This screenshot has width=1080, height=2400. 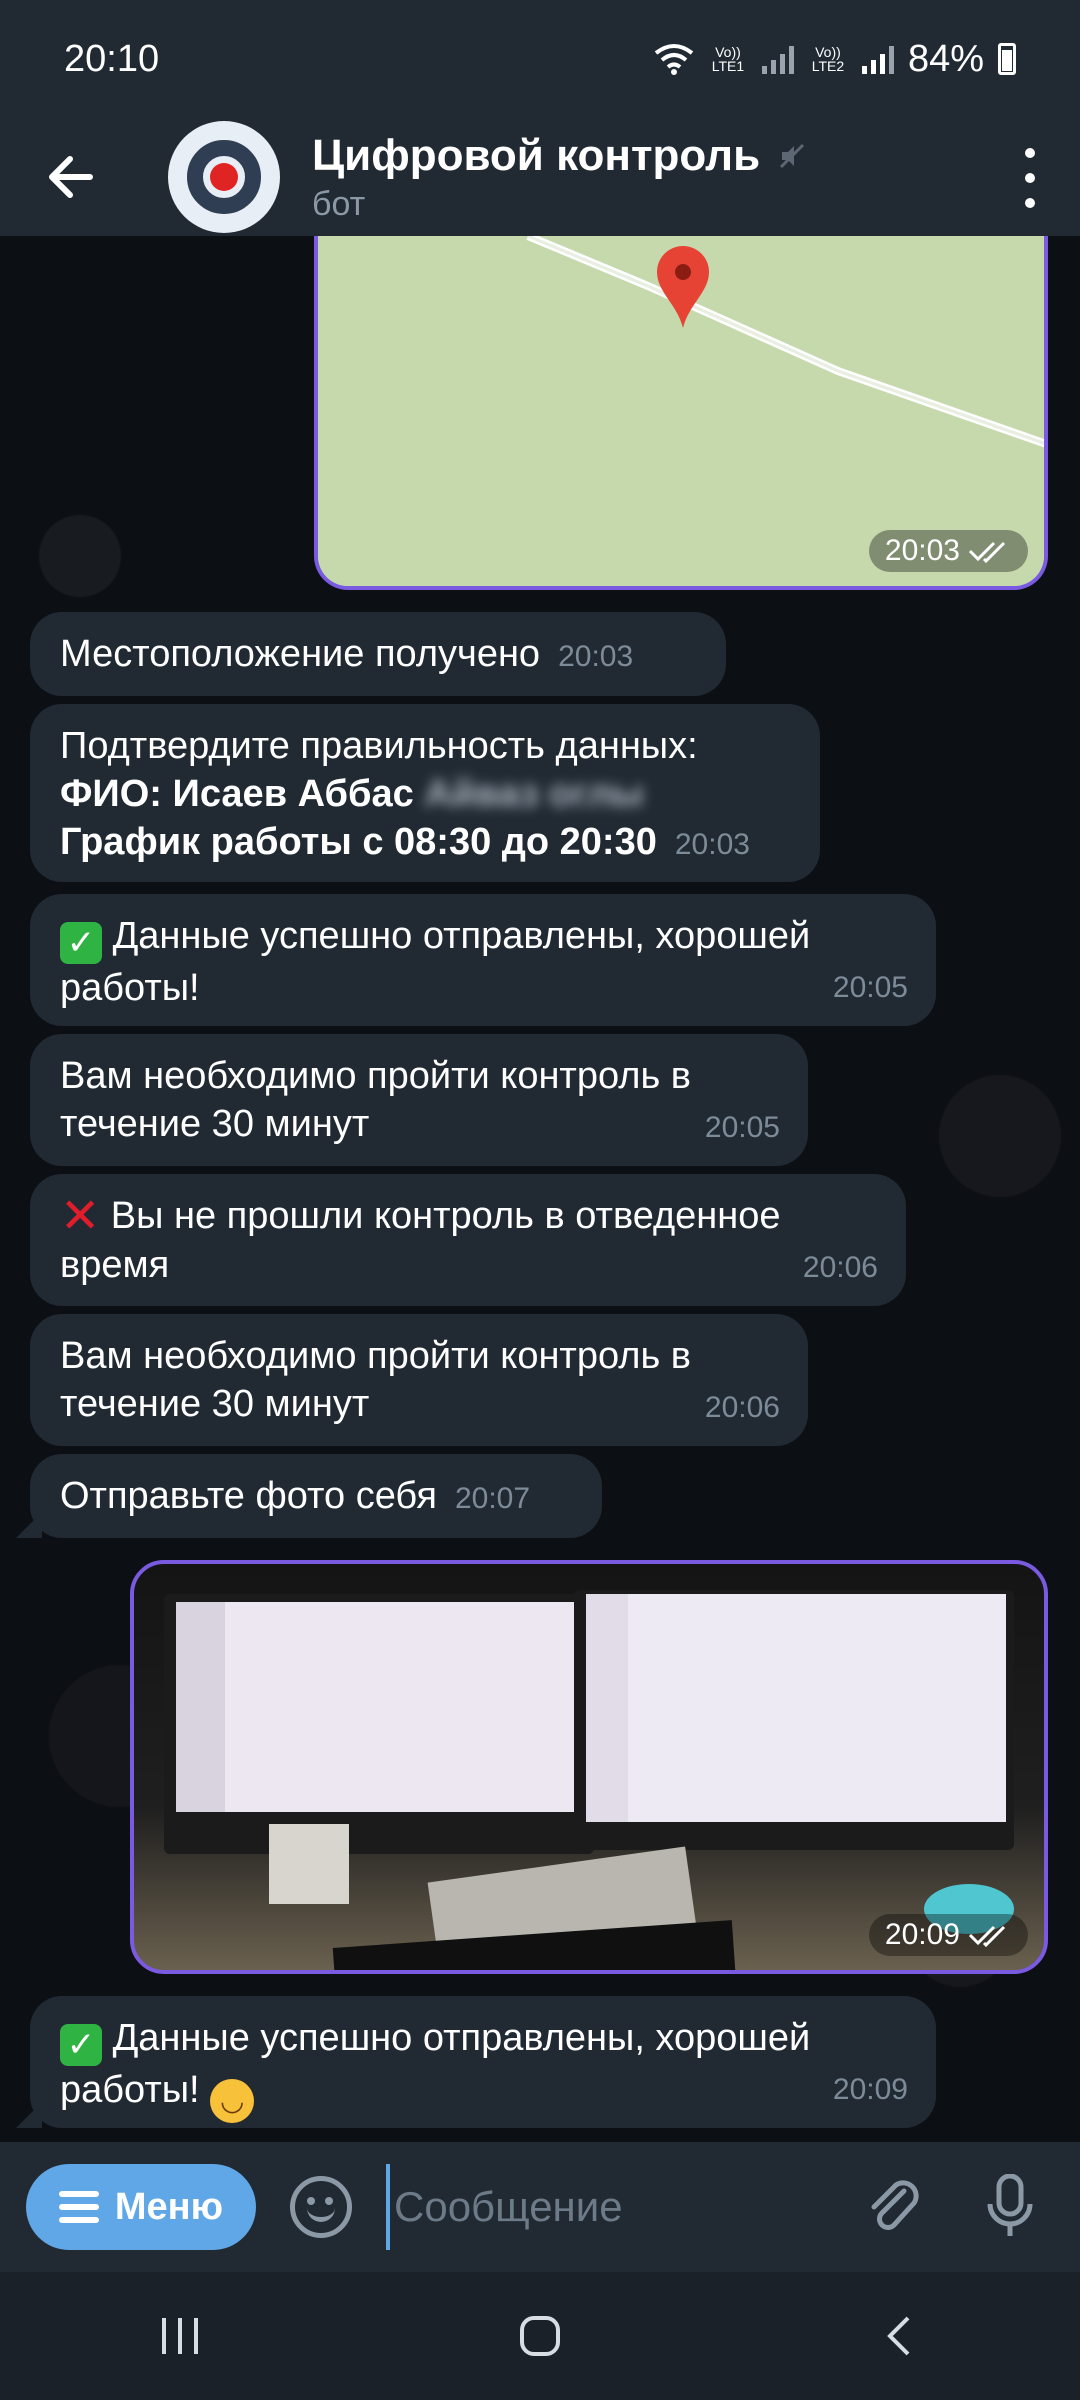 I want to click on chat-subtitle: бот, so click(x=339, y=203).